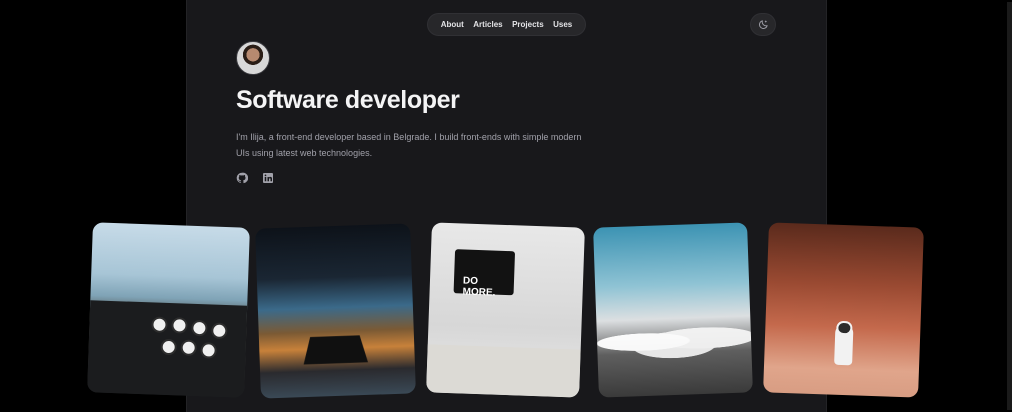 The image size is (1012, 412). I want to click on scrollbar, so click(1009, 206).